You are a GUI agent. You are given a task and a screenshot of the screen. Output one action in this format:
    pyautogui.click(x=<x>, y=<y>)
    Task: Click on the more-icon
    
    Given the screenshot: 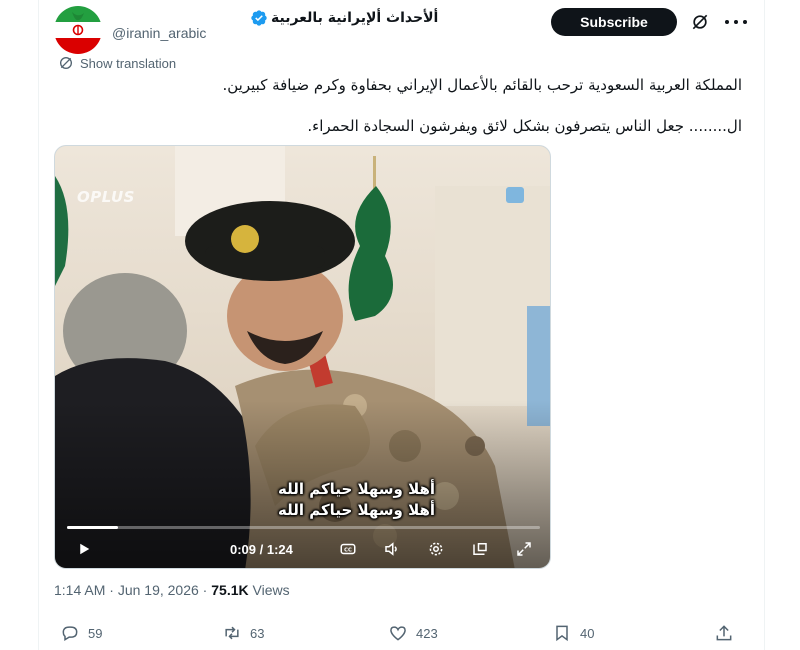 What is the action you would take?
    pyautogui.click(x=736, y=22)
    